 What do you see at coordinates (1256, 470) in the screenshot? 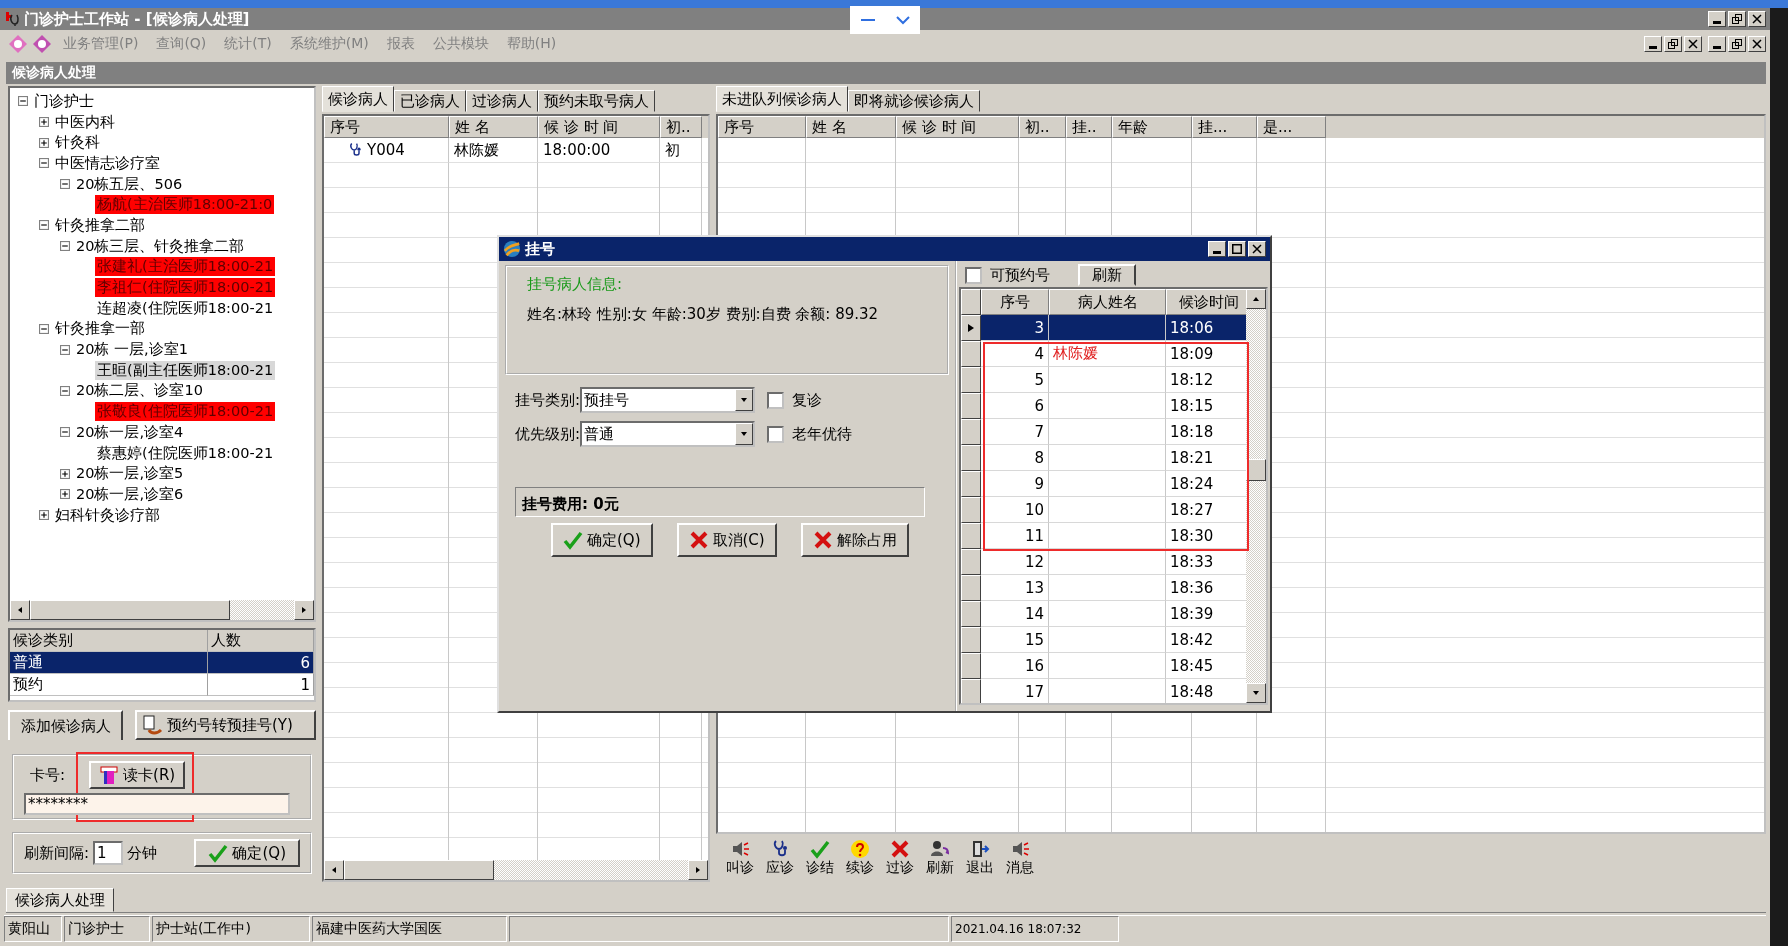
I see `scrollbar-thumb` at bounding box center [1256, 470].